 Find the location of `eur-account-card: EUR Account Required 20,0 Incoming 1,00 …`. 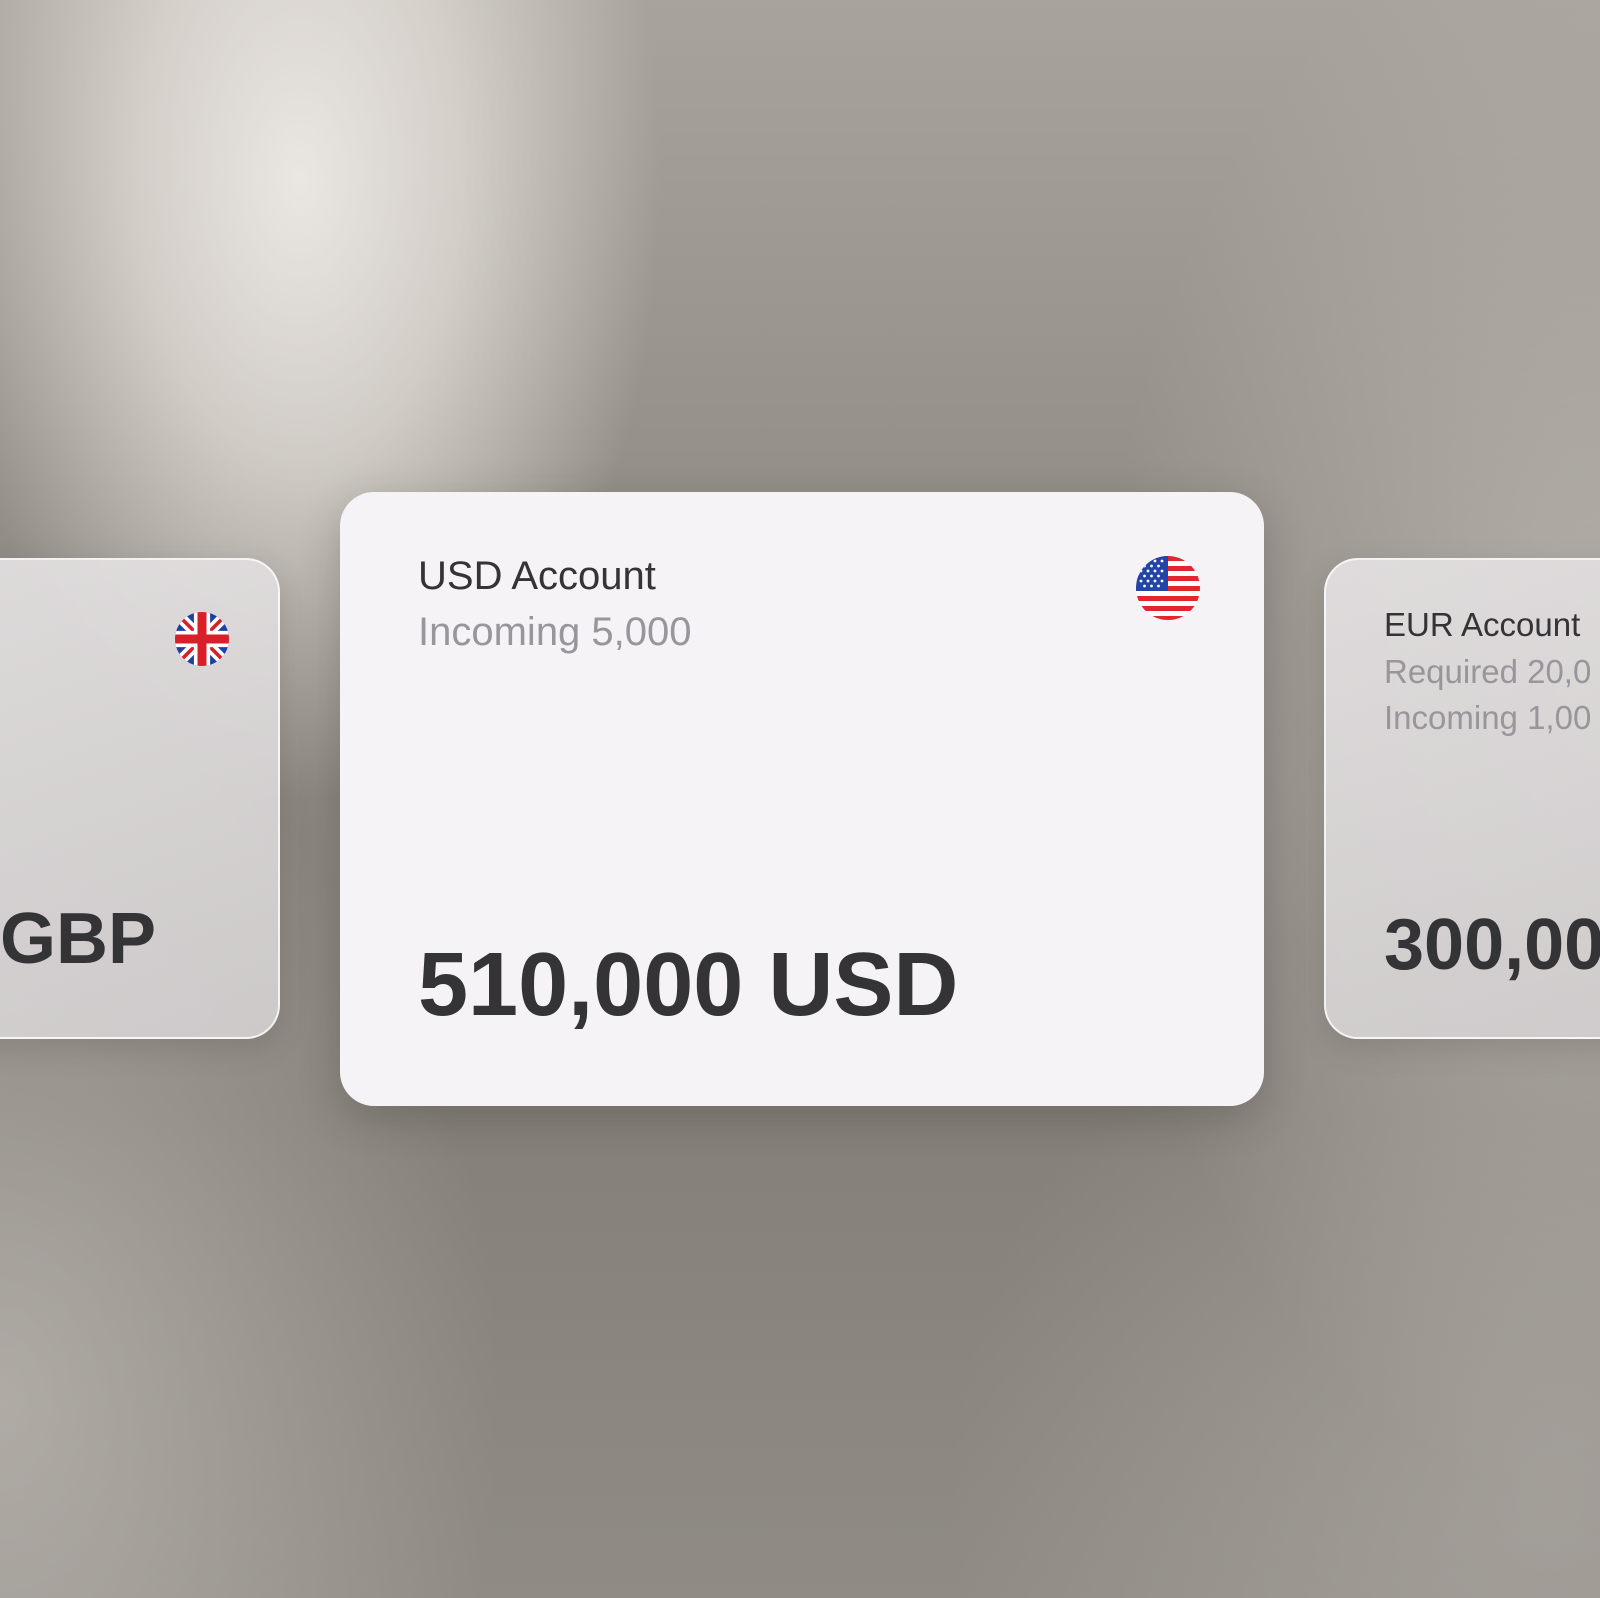

eur-account-card: EUR Account Required 20,0 Incoming 1,00 … is located at coordinates (1462, 798).